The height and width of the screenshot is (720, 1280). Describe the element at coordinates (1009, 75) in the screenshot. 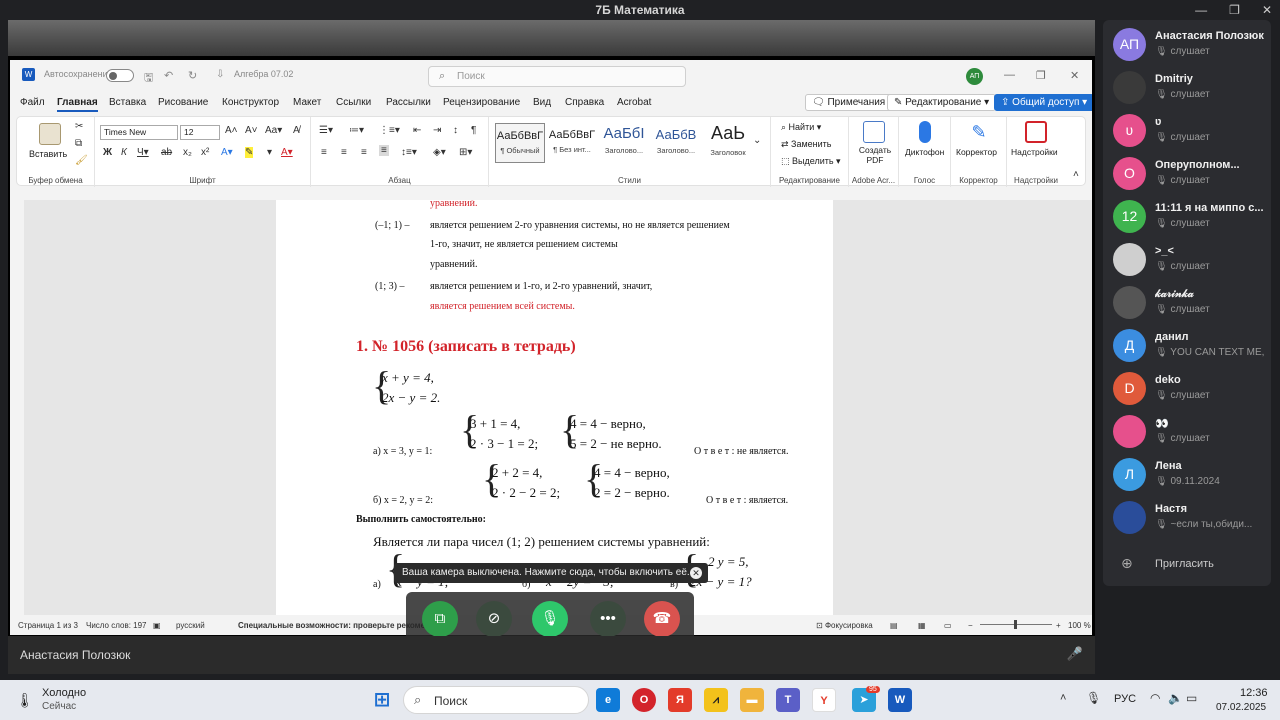

I see `word-minimize-icon: —` at that location.